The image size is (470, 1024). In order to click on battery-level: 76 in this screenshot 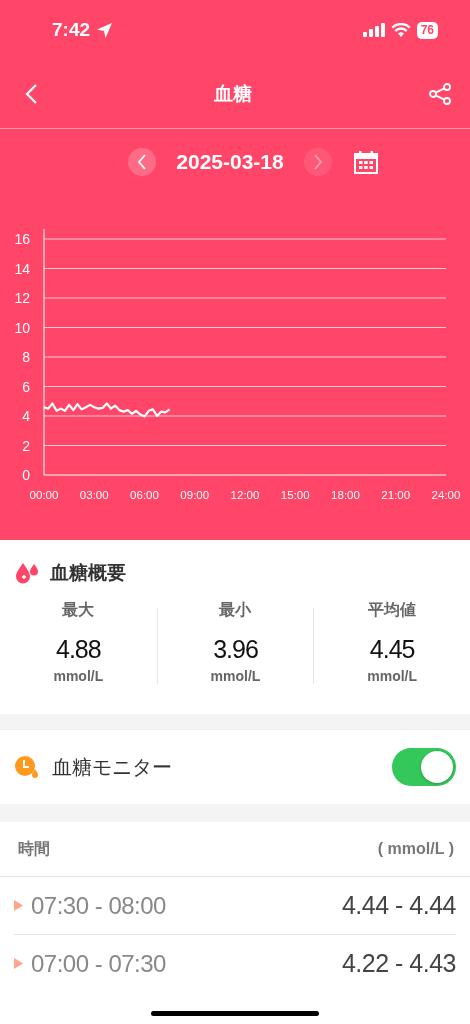, I will do `click(427, 30)`.